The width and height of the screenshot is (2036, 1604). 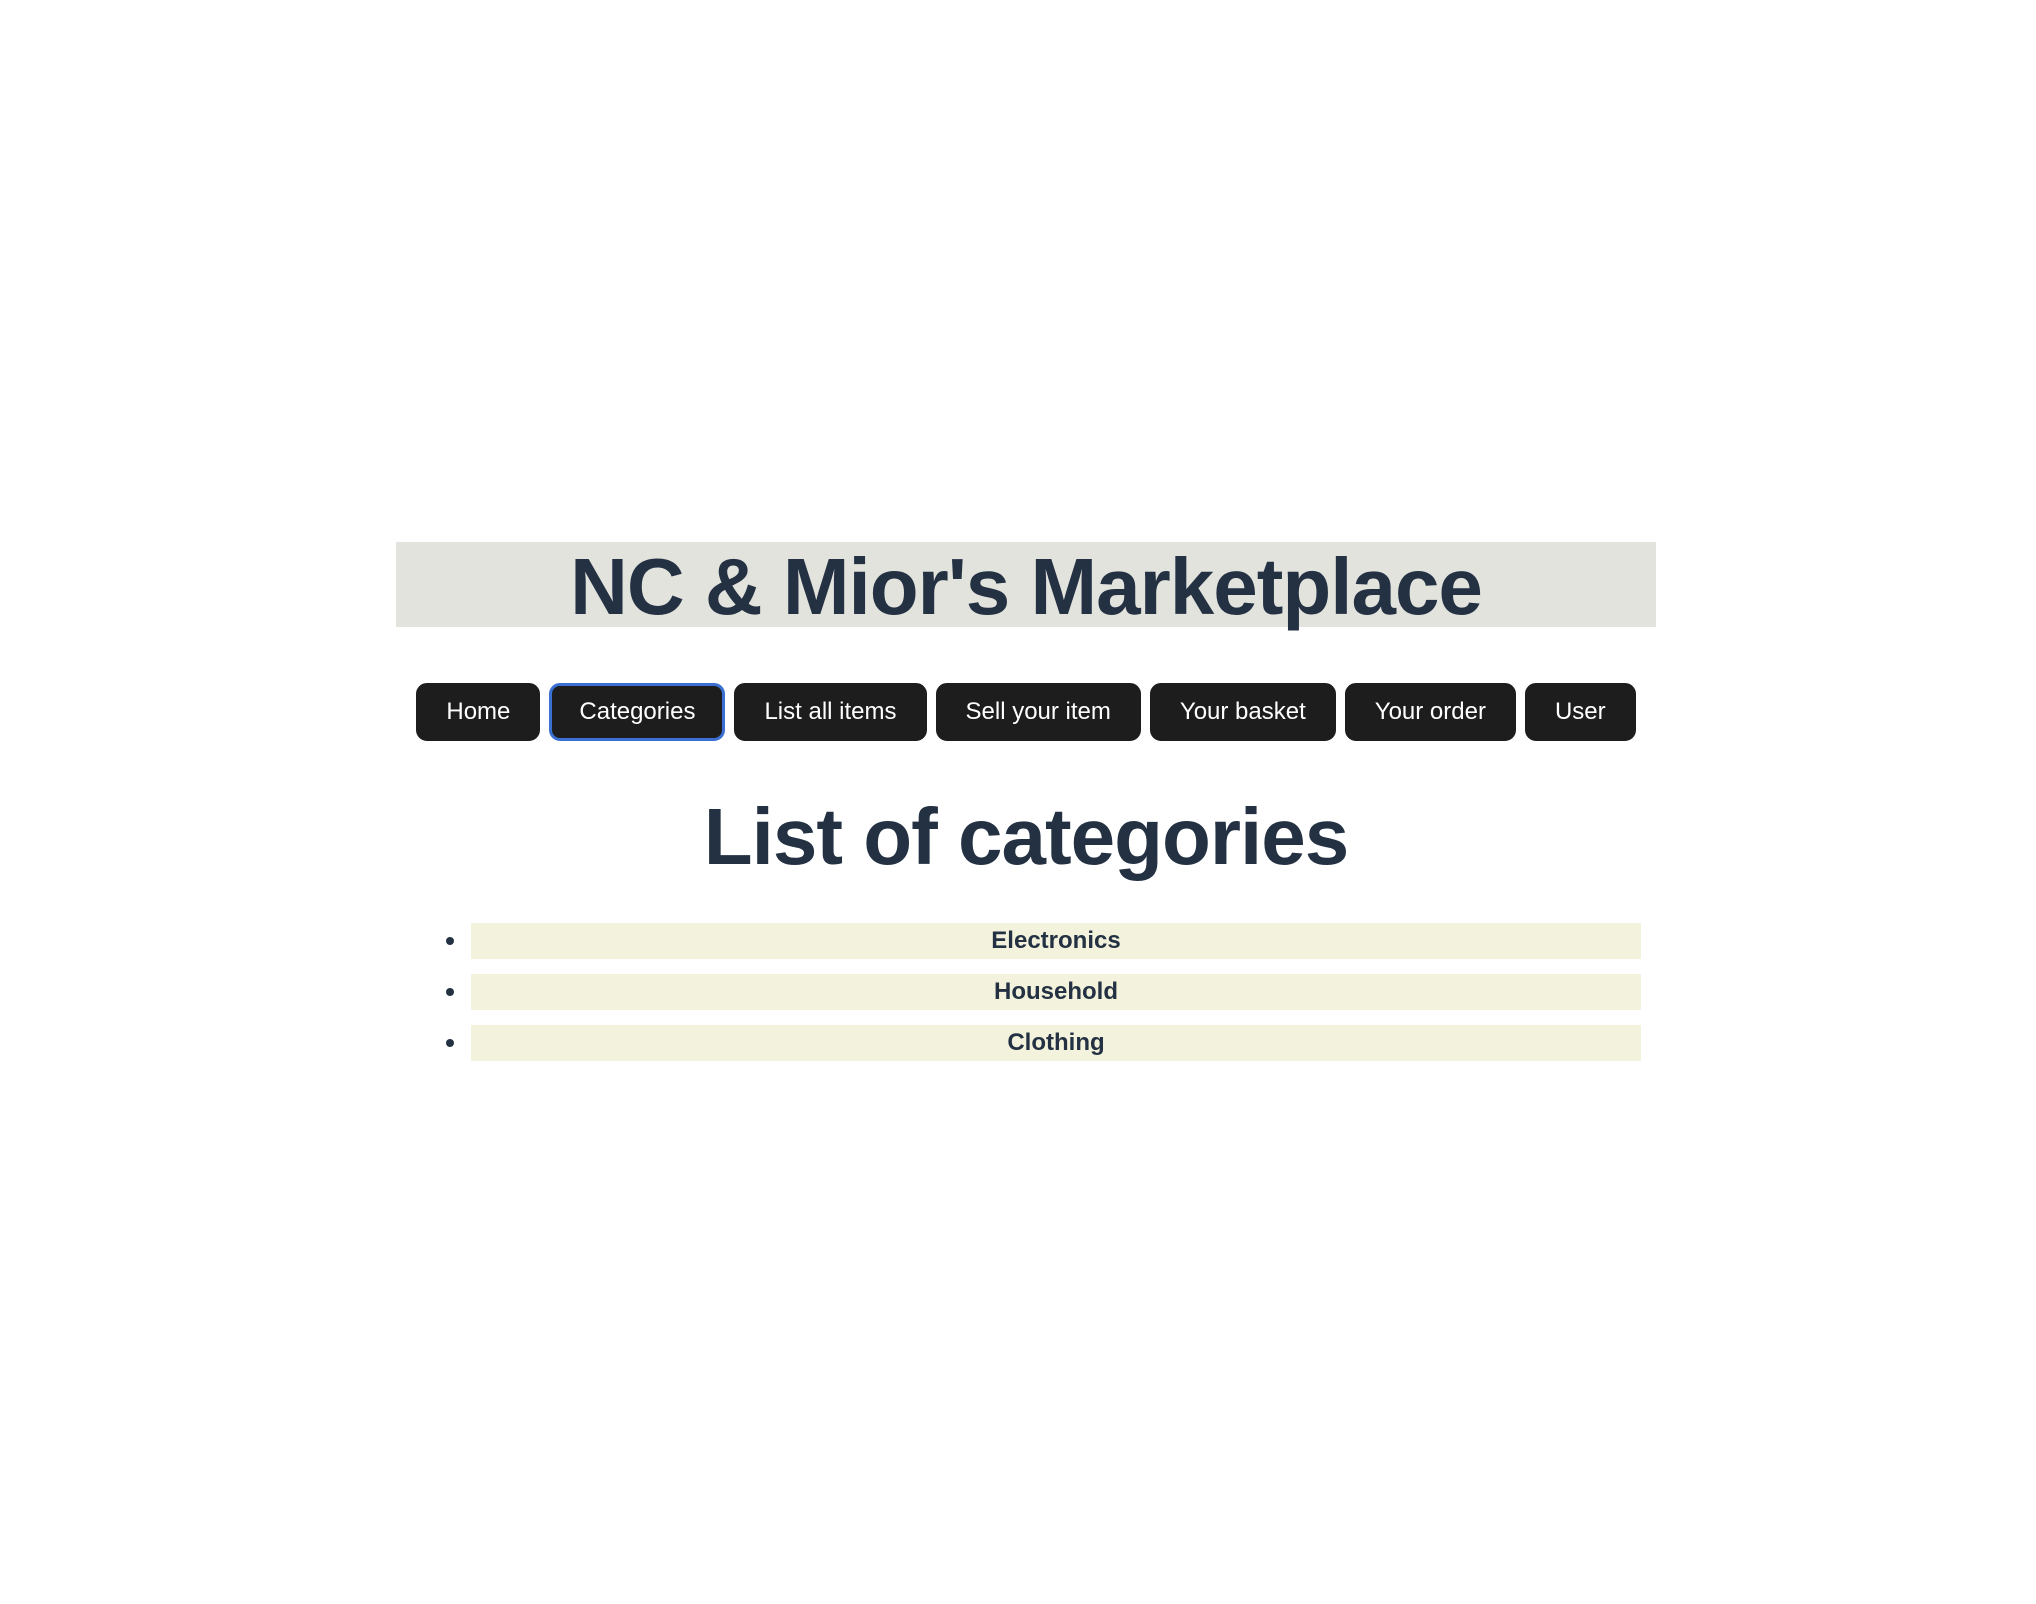 I want to click on category-label: Clothing, so click(x=1056, y=1042).